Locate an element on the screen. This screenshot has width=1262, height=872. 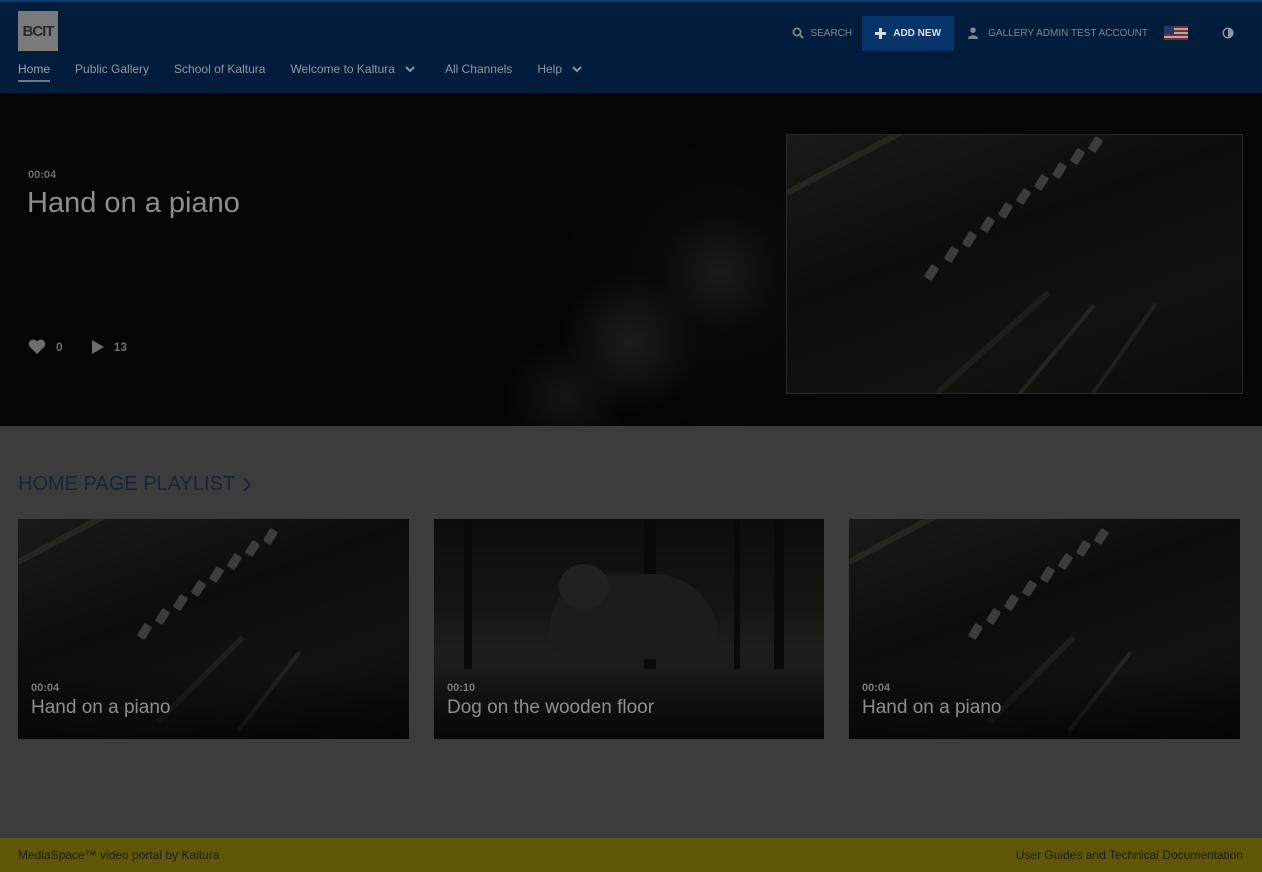
card-duration: 00:10 is located at coordinates (461, 688).